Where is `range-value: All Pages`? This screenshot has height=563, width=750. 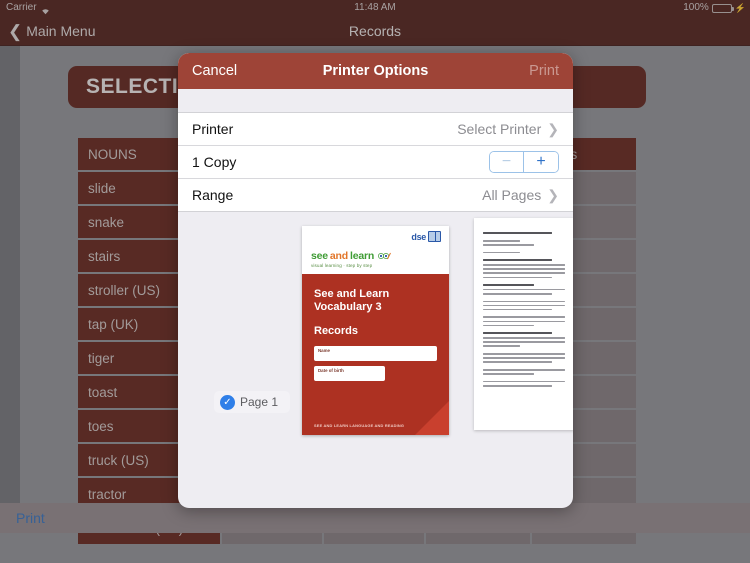
range-value: All Pages is located at coordinates (512, 195).